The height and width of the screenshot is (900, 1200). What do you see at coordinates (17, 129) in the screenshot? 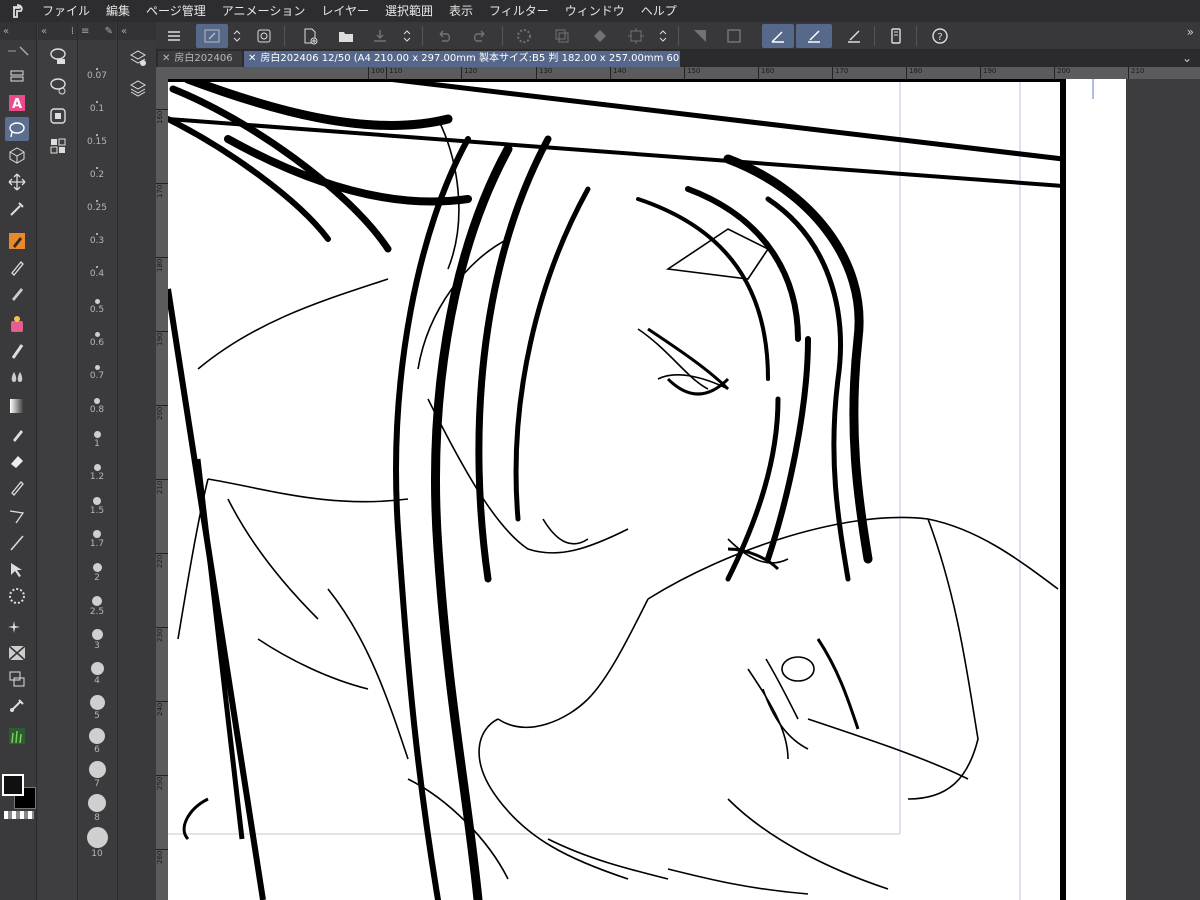
I see `lasso-select-tool-icon` at bounding box center [17, 129].